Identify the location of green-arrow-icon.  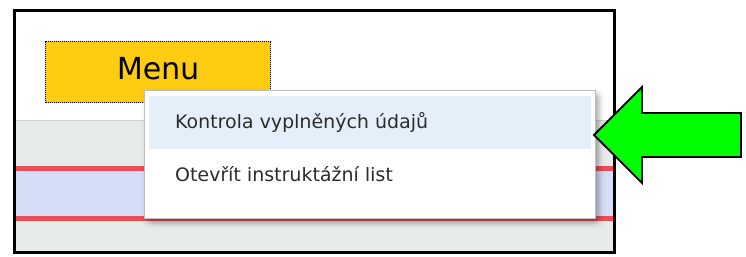
(667, 135).